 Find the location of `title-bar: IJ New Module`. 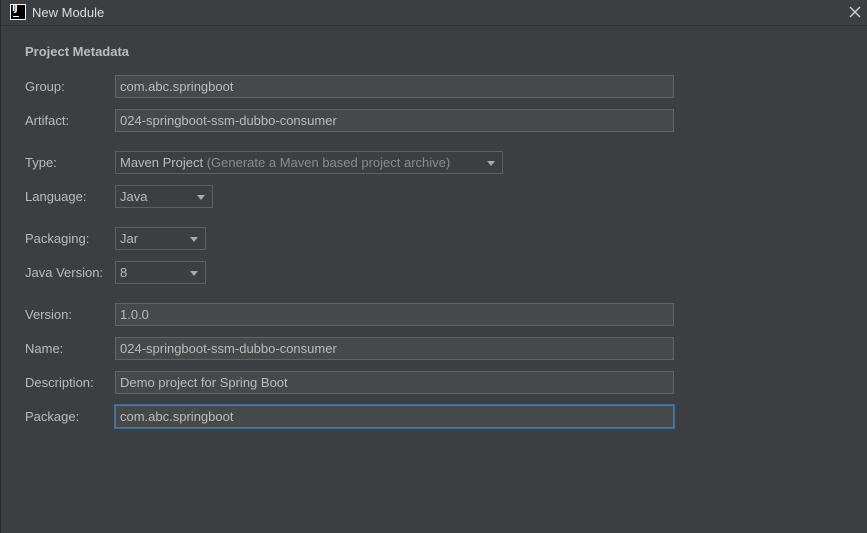

title-bar: IJ New Module is located at coordinates (434, 13).